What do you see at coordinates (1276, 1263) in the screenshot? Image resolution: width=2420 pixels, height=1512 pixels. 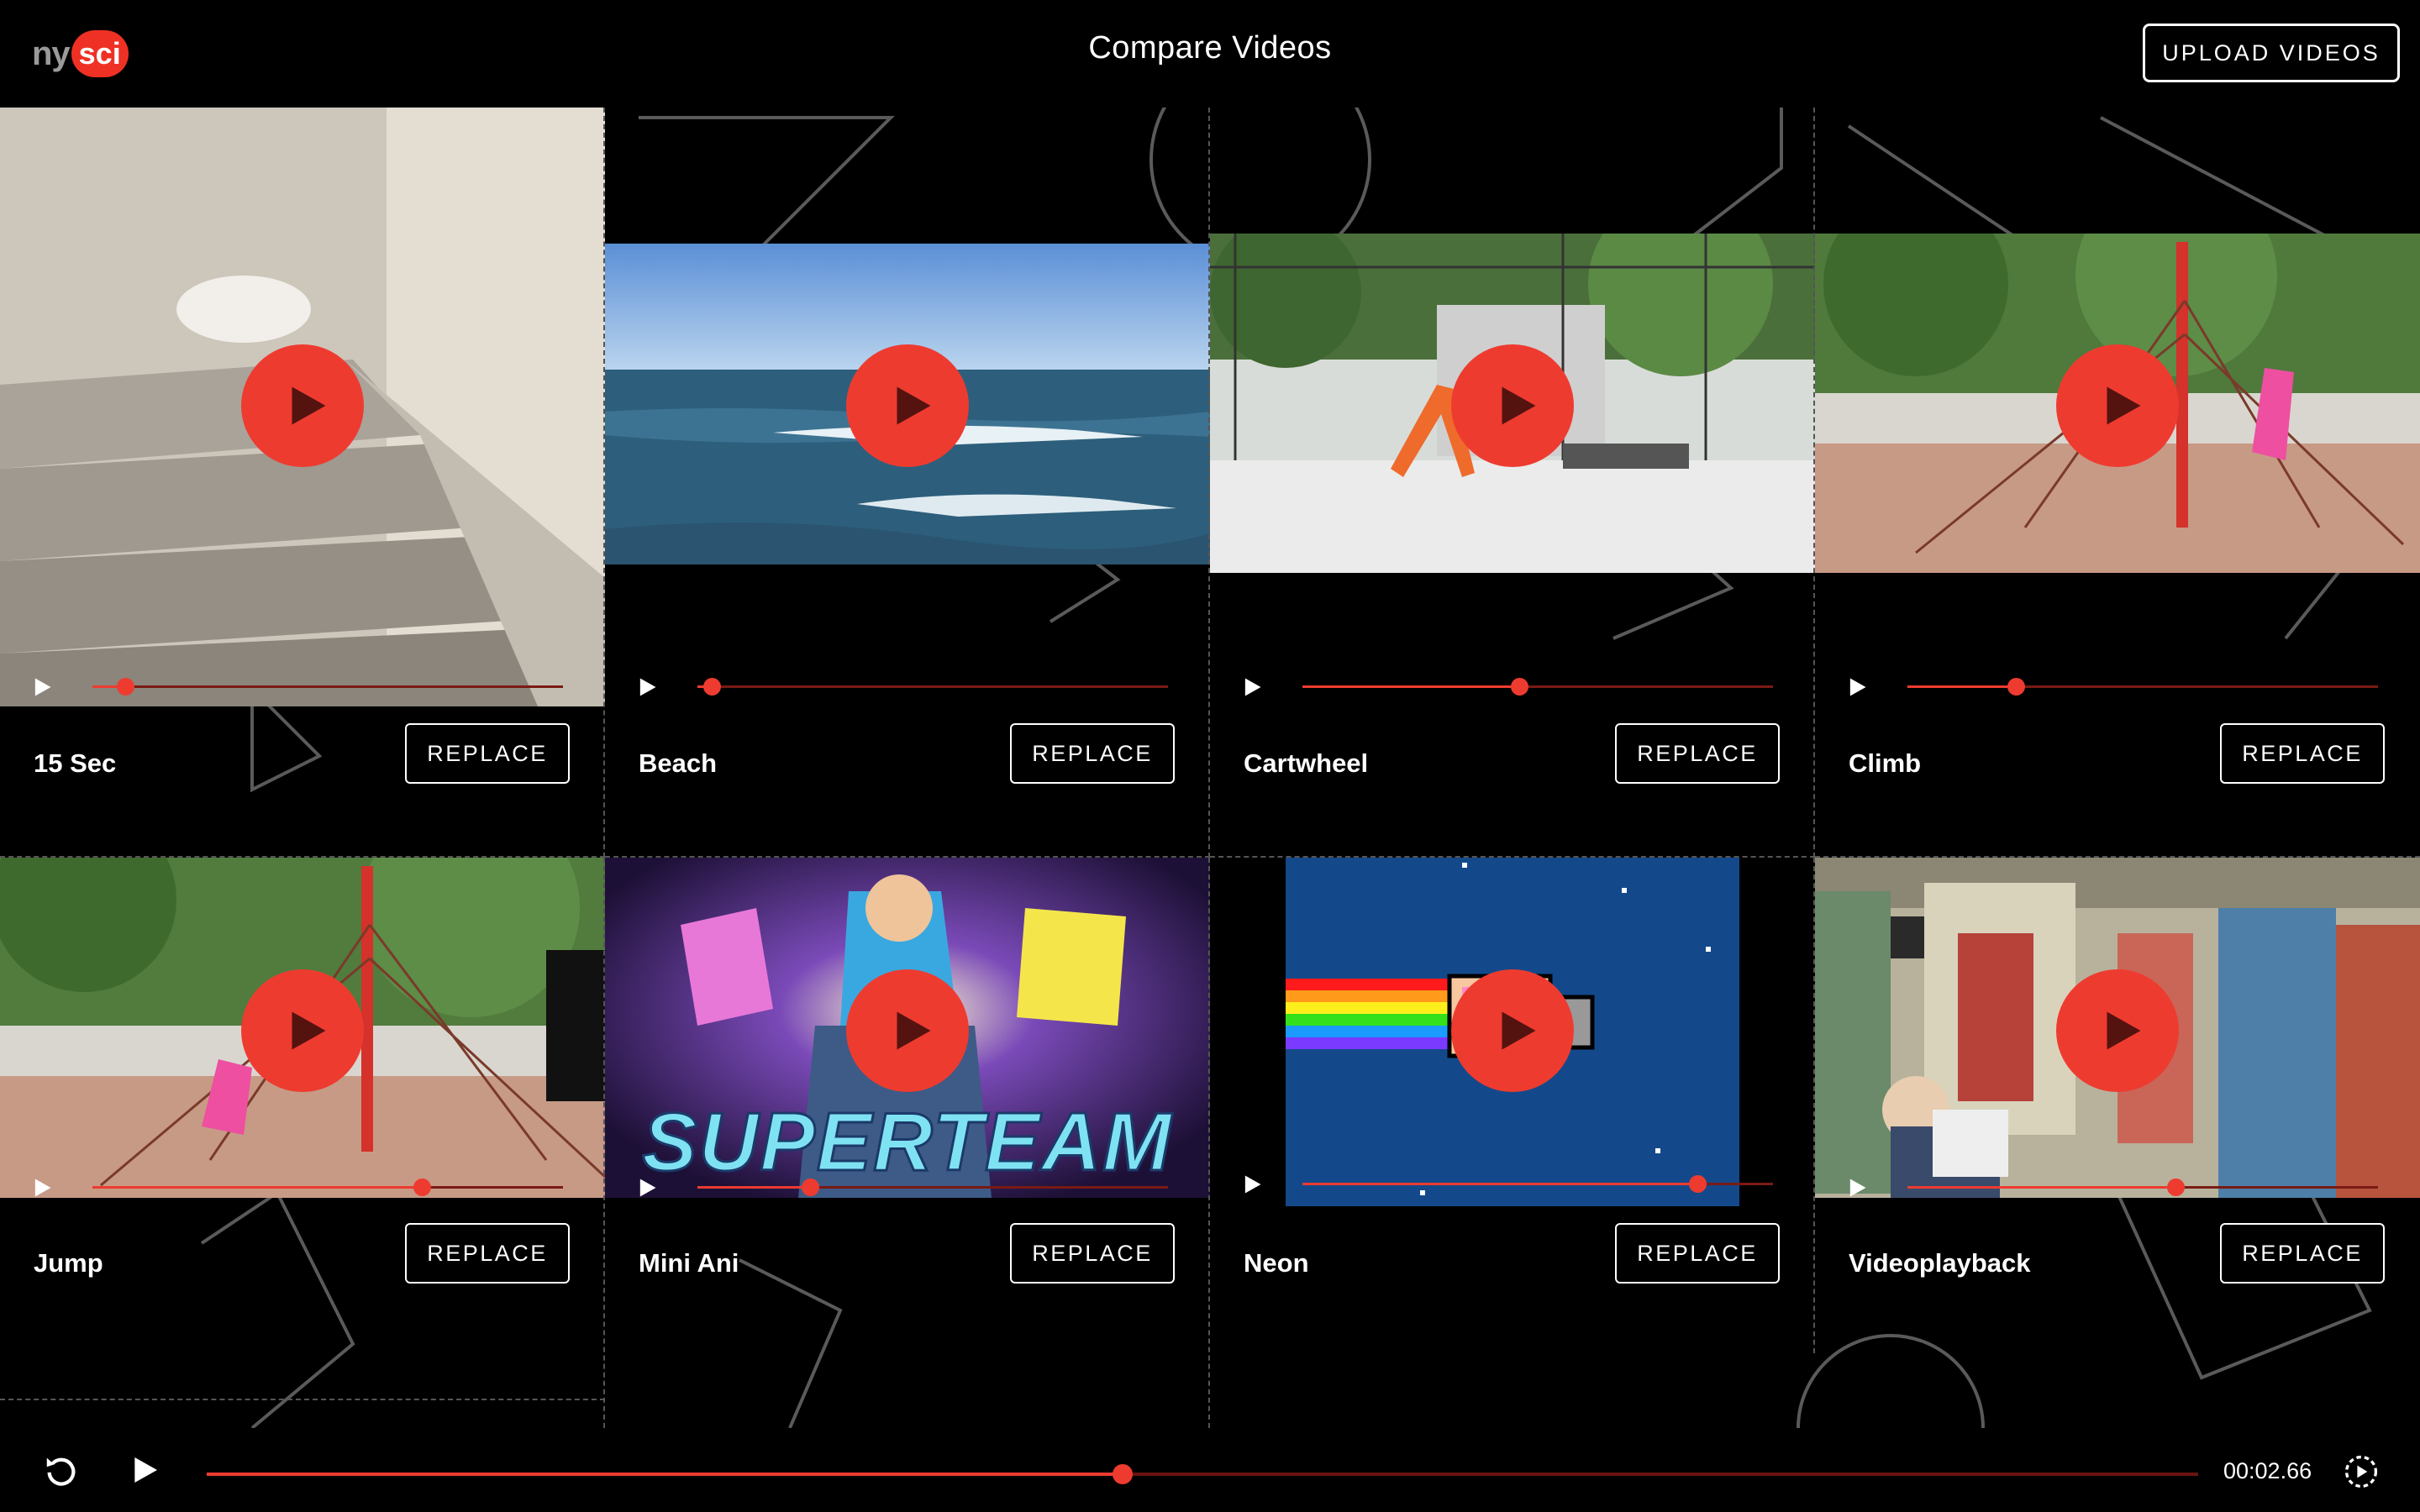 I see `video-name: Neon` at bounding box center [1276, 1263].